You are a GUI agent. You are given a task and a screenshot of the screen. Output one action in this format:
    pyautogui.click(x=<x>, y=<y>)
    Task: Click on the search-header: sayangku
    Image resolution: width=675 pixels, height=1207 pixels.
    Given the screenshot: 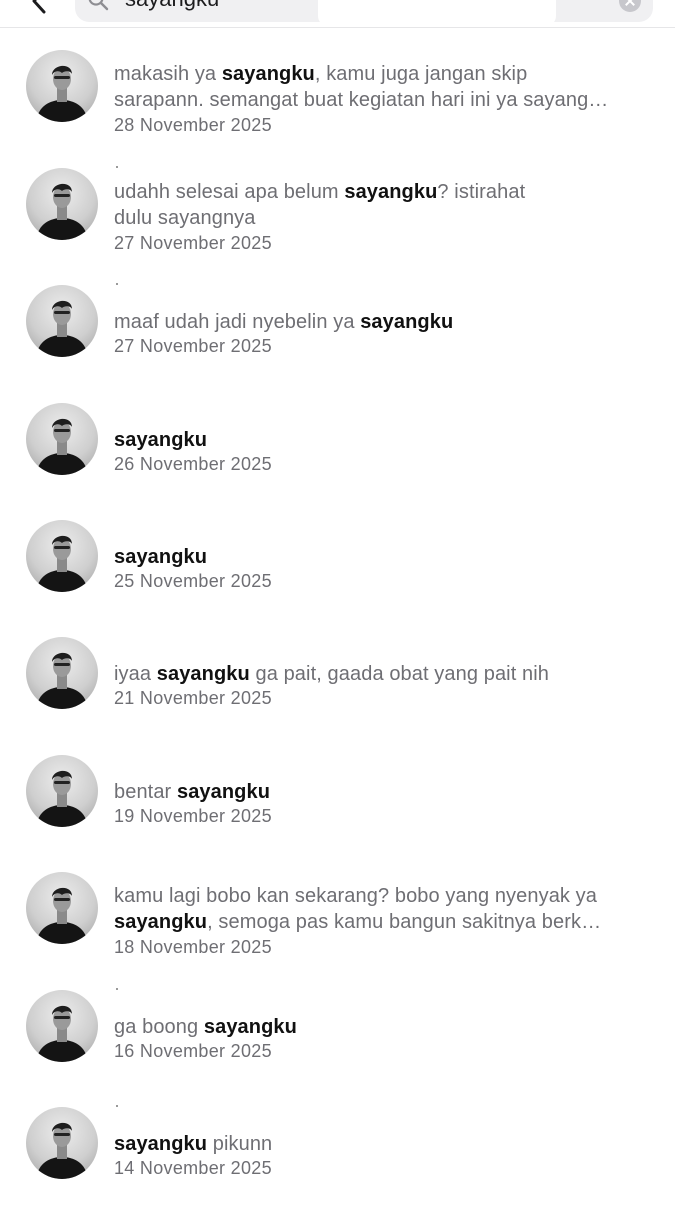 What is the action you would take?
    pyautogui.click(x=337, y=14)
    